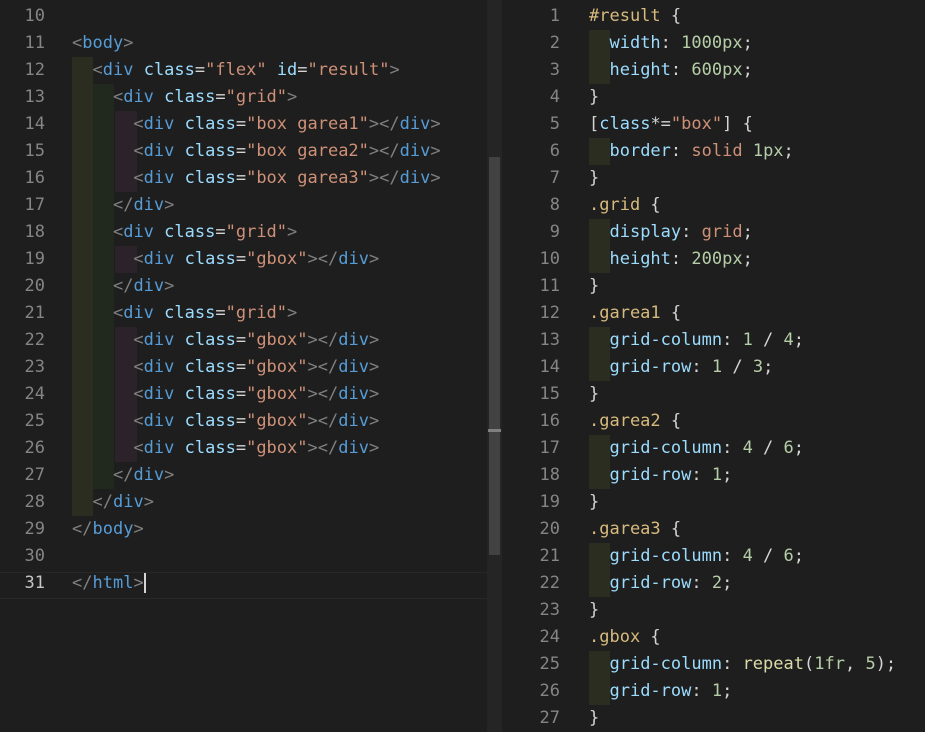 This screenshot has width=925, height=732. What do you see at coordinates (660, 583) in the screenshot?
I see `code-text: grid-row: 2;` at bounding box center [660, 583].